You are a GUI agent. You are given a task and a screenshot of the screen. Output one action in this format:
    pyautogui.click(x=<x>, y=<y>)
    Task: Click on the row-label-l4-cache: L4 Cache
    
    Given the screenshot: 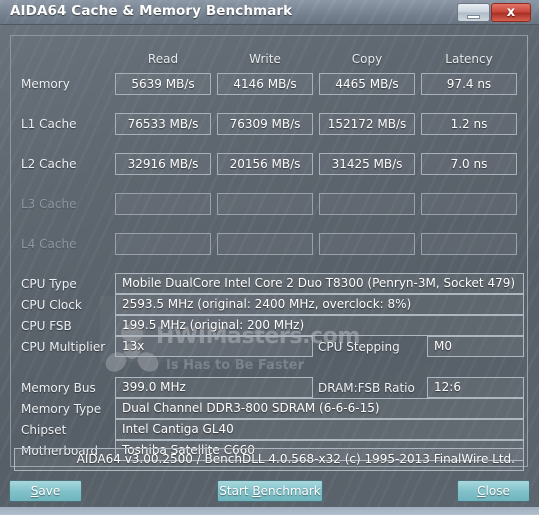 What is the action you would take?
    pyautogui.click(x=49, y=244)
    